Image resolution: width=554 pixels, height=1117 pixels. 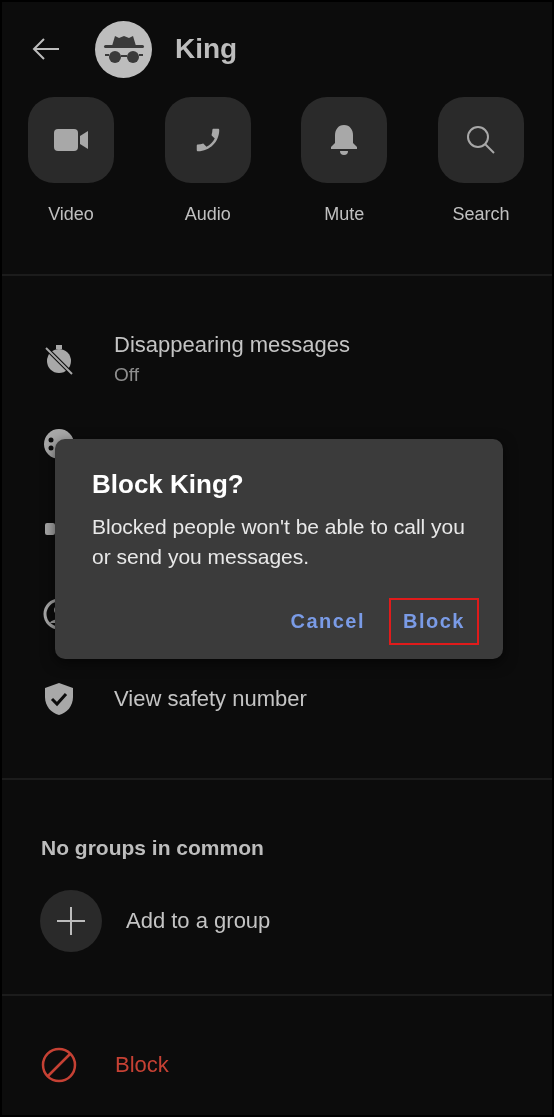 I want to click on back-arrow-icon, so click(x=46, y=49).